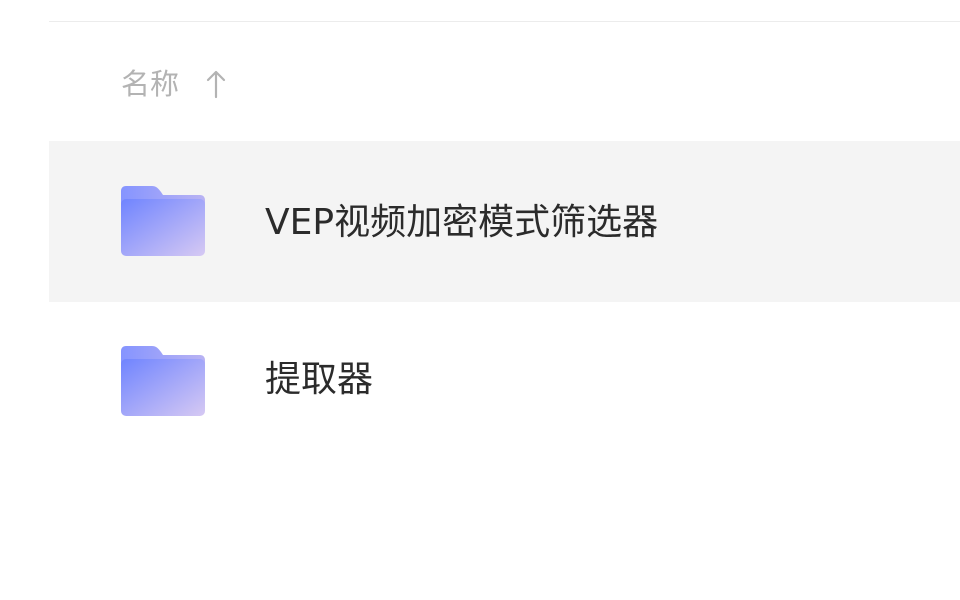 Image resolution: width=960 pixels, height=600 pixels. I want to click on file-name: VEP视频加密模式筛选器, so click(462, 222).